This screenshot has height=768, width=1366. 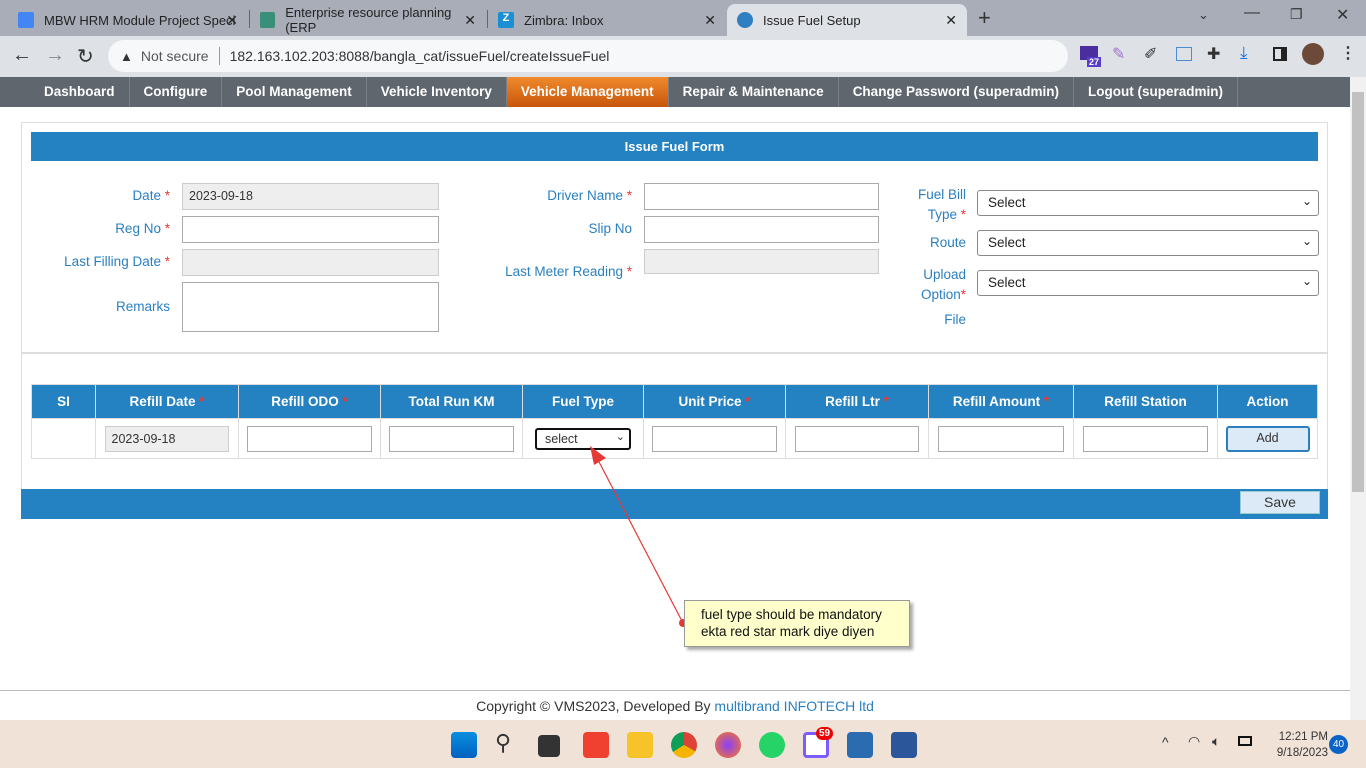 What do you see at coordinates (728, 745) in the screenshot?
I see `firefox-icon` at bounding box center [728, 745].